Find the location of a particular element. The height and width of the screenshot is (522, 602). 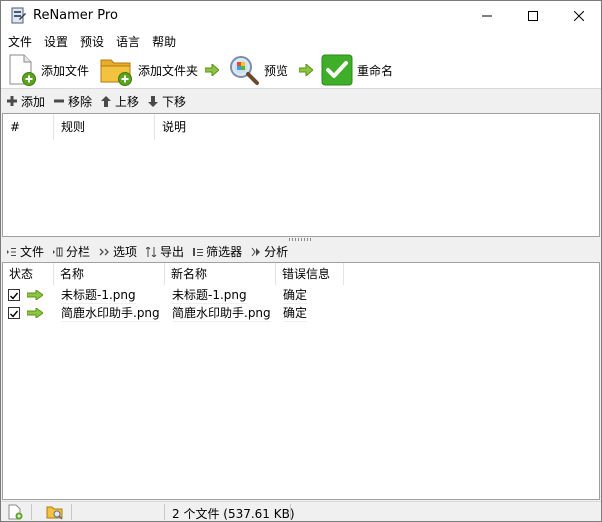

close-icon is located at coordinates (579, 16).